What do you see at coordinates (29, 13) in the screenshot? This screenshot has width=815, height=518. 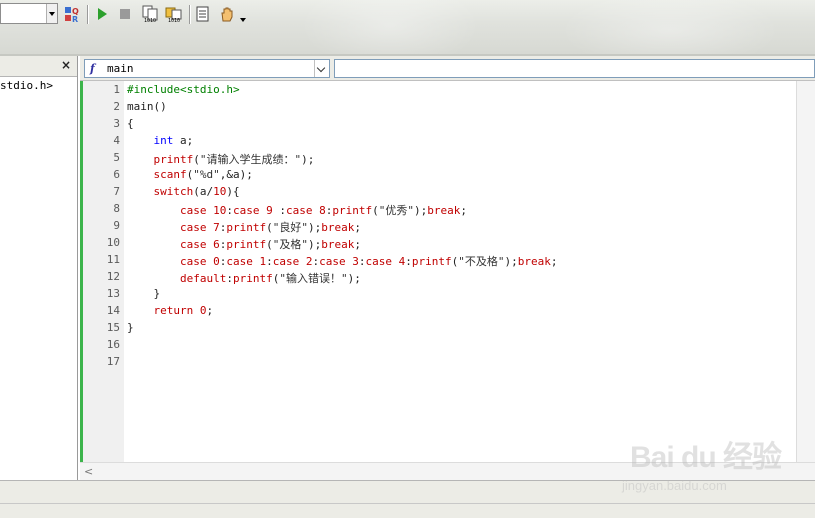 I see `project-combo` at bounding box center [29, 13].